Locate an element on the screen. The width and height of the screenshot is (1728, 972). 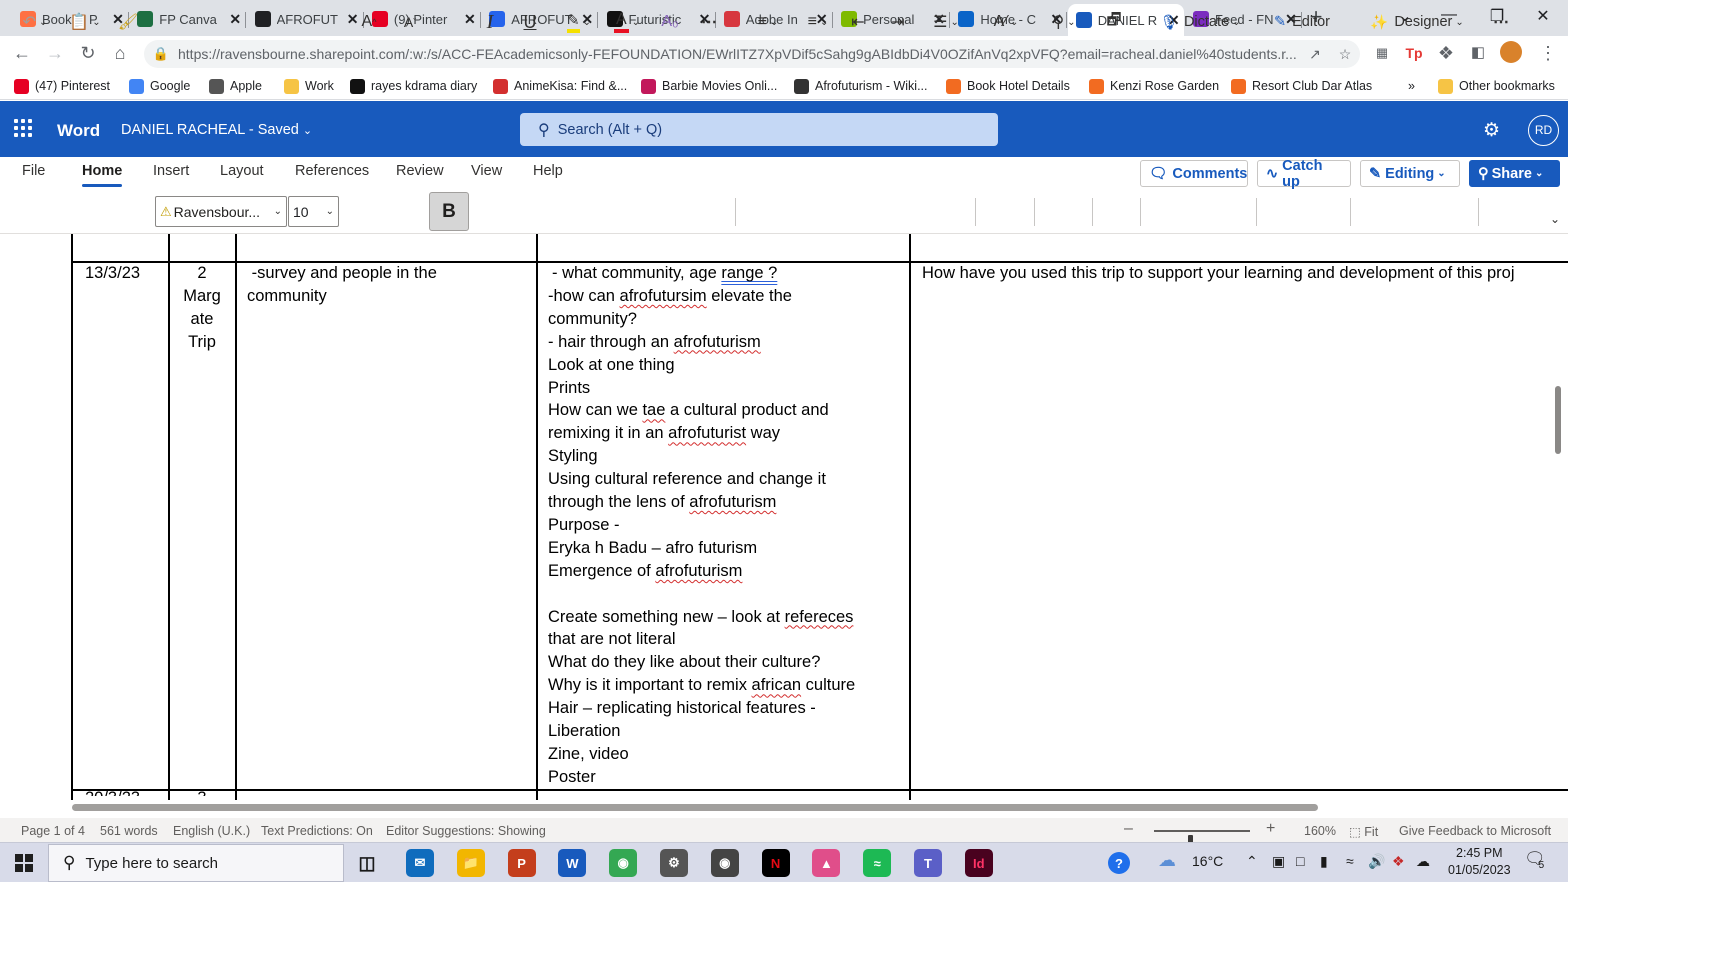
ribbon-tab-file: File is located at coordinates (33, 171).